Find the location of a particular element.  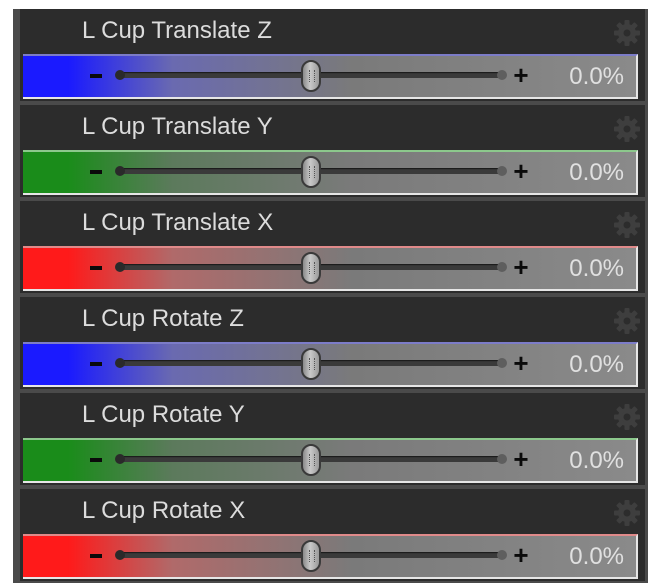

slider-label: L Cup Rotate Y is located at coordinates (163, 414).